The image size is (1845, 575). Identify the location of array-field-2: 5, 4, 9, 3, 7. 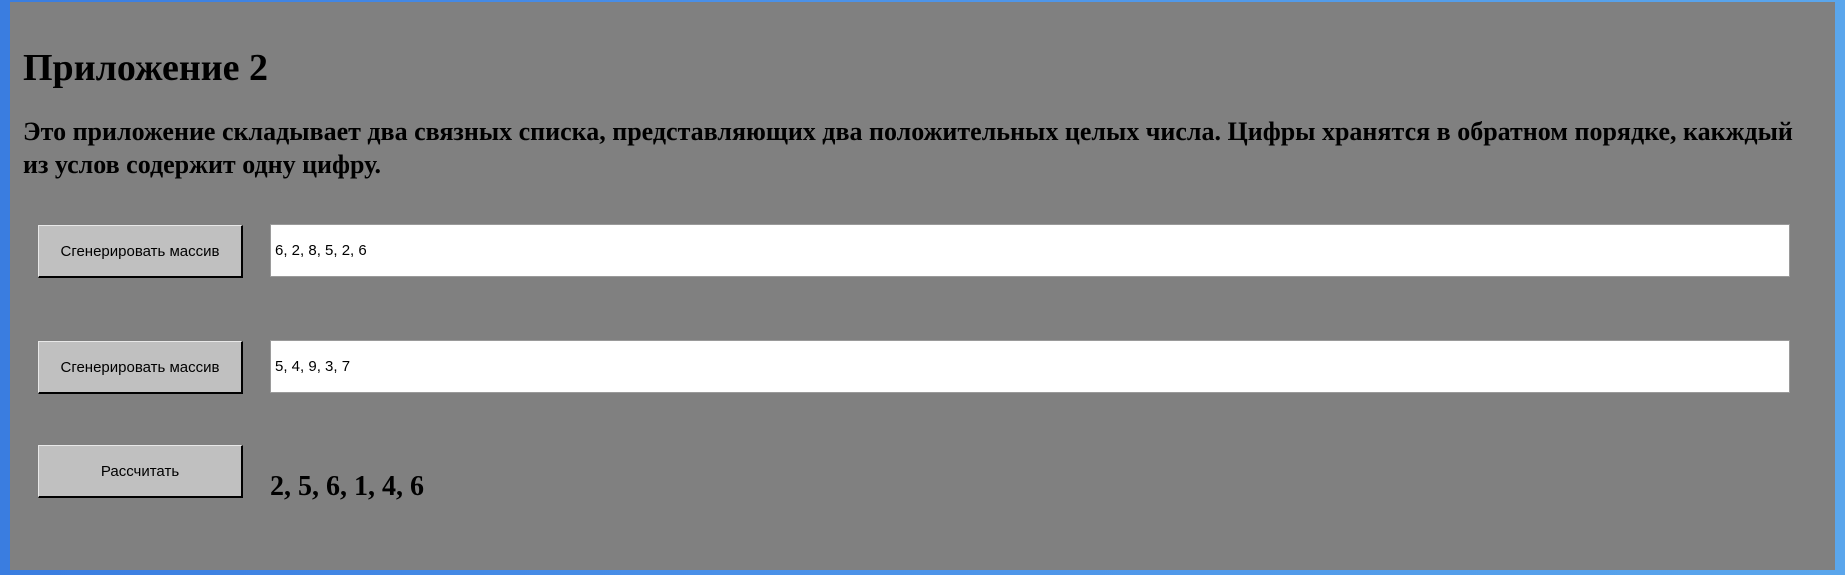
(1030, 366).